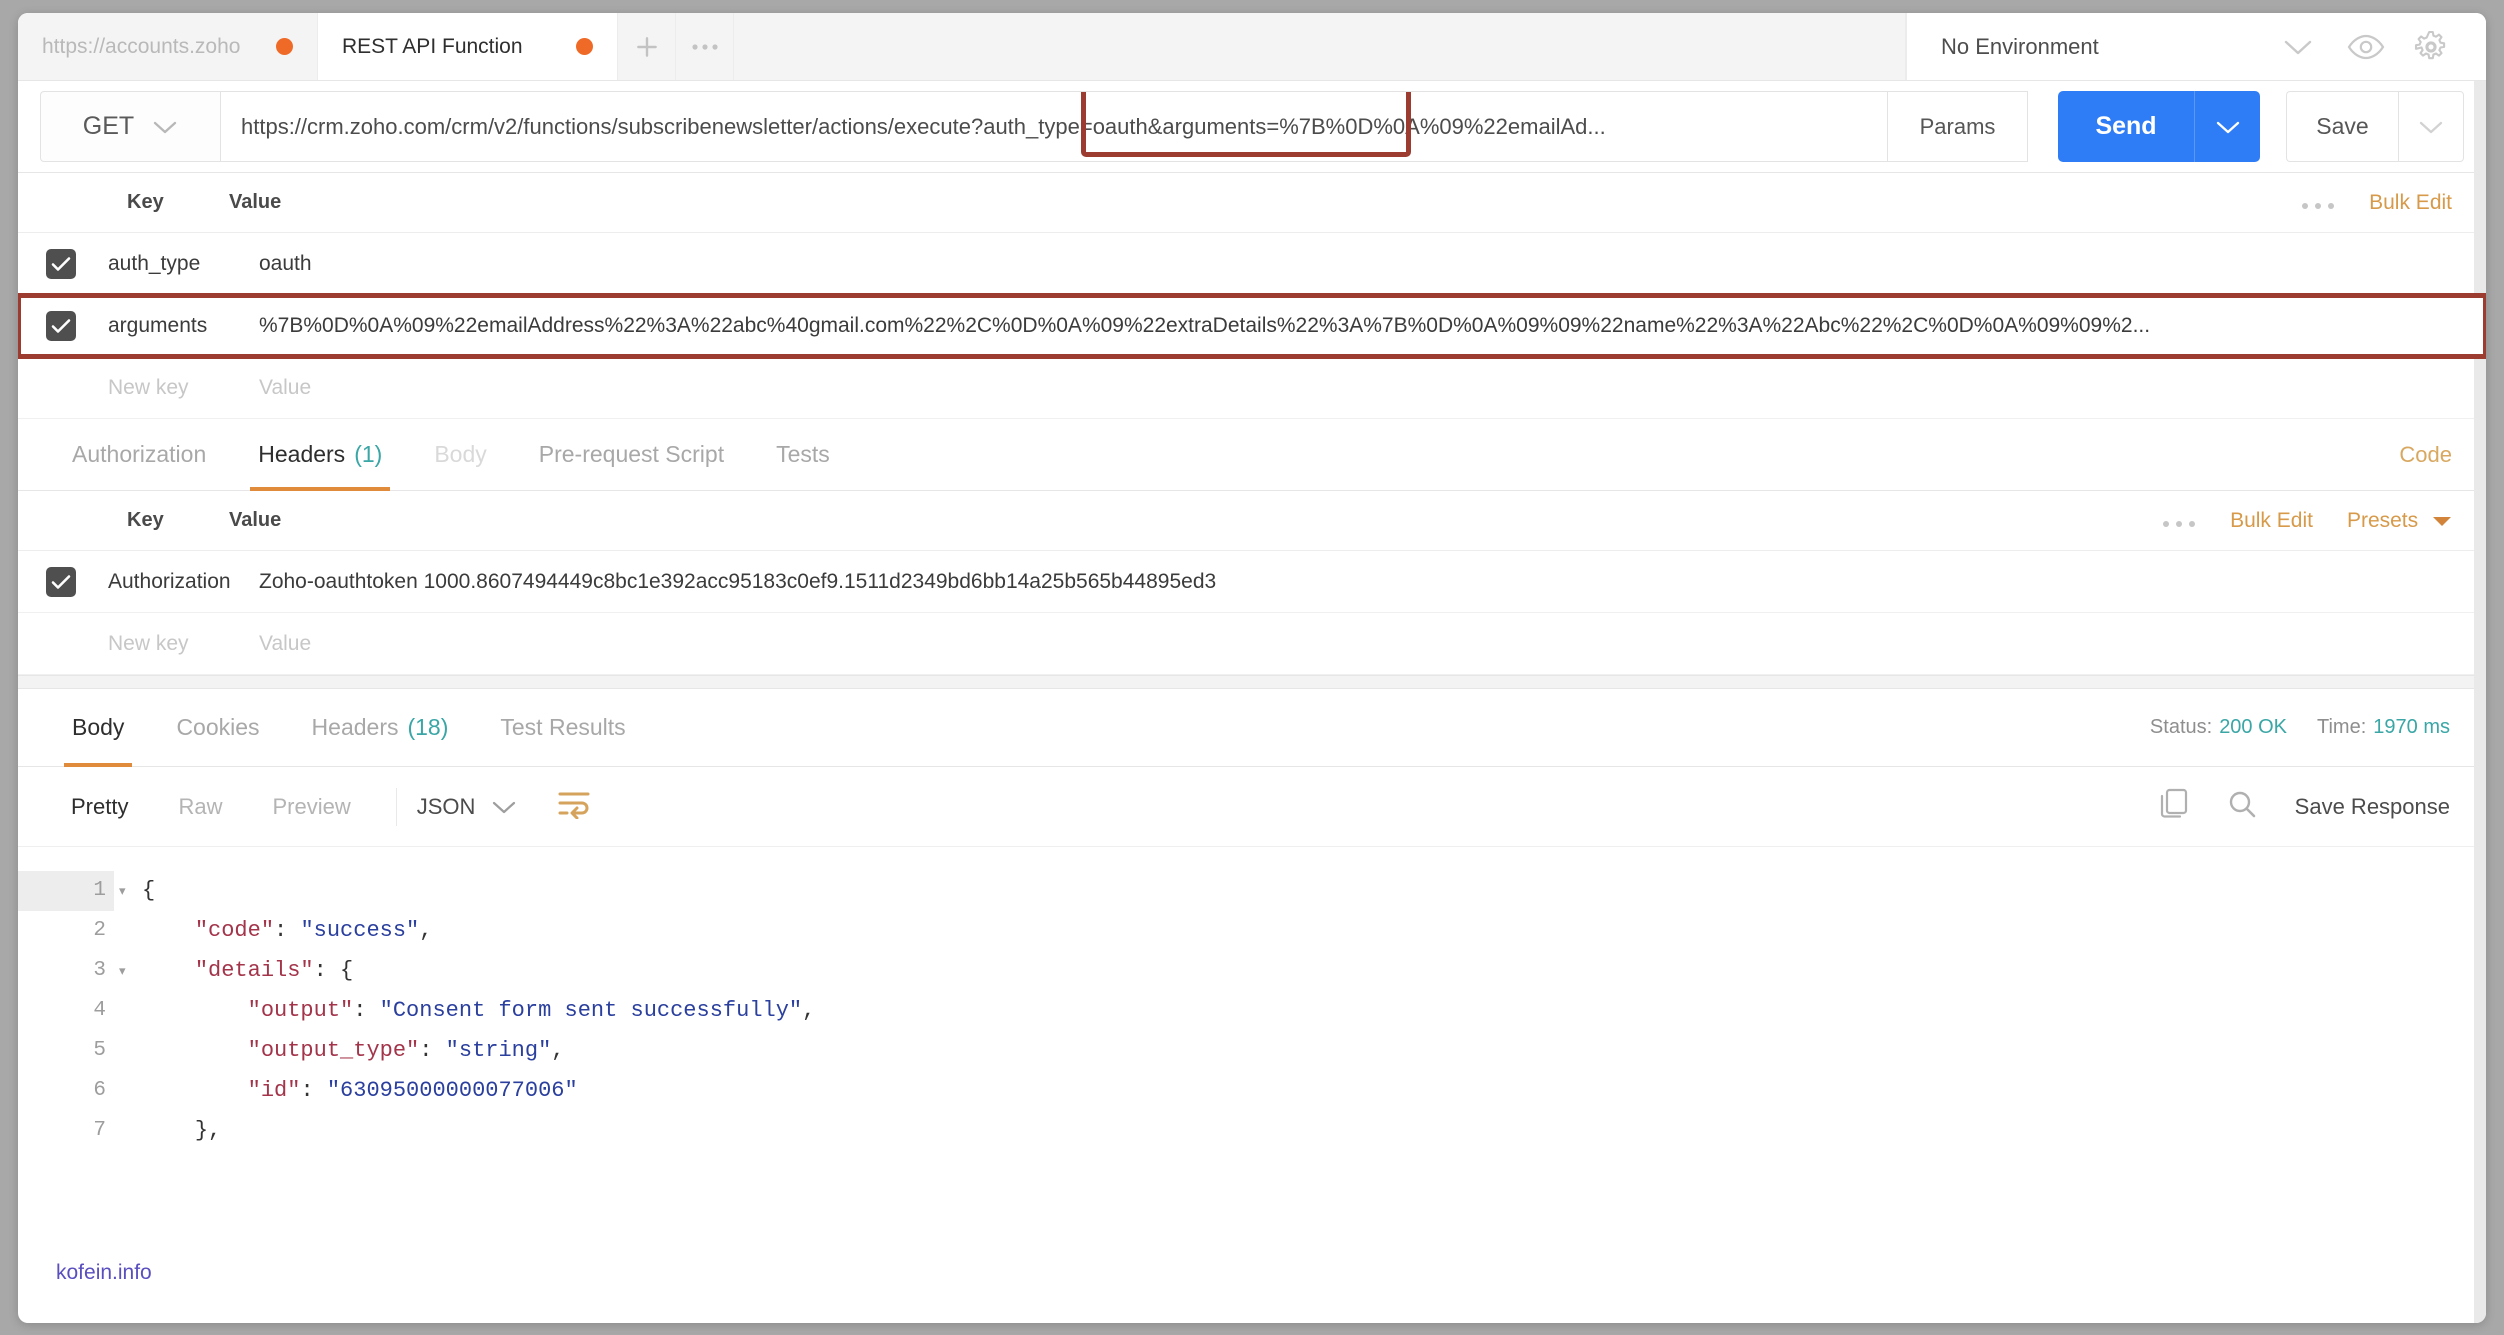 The image size is (2504, 1335). I want to click on params-row-new: New key Value, so click(1252, 388).